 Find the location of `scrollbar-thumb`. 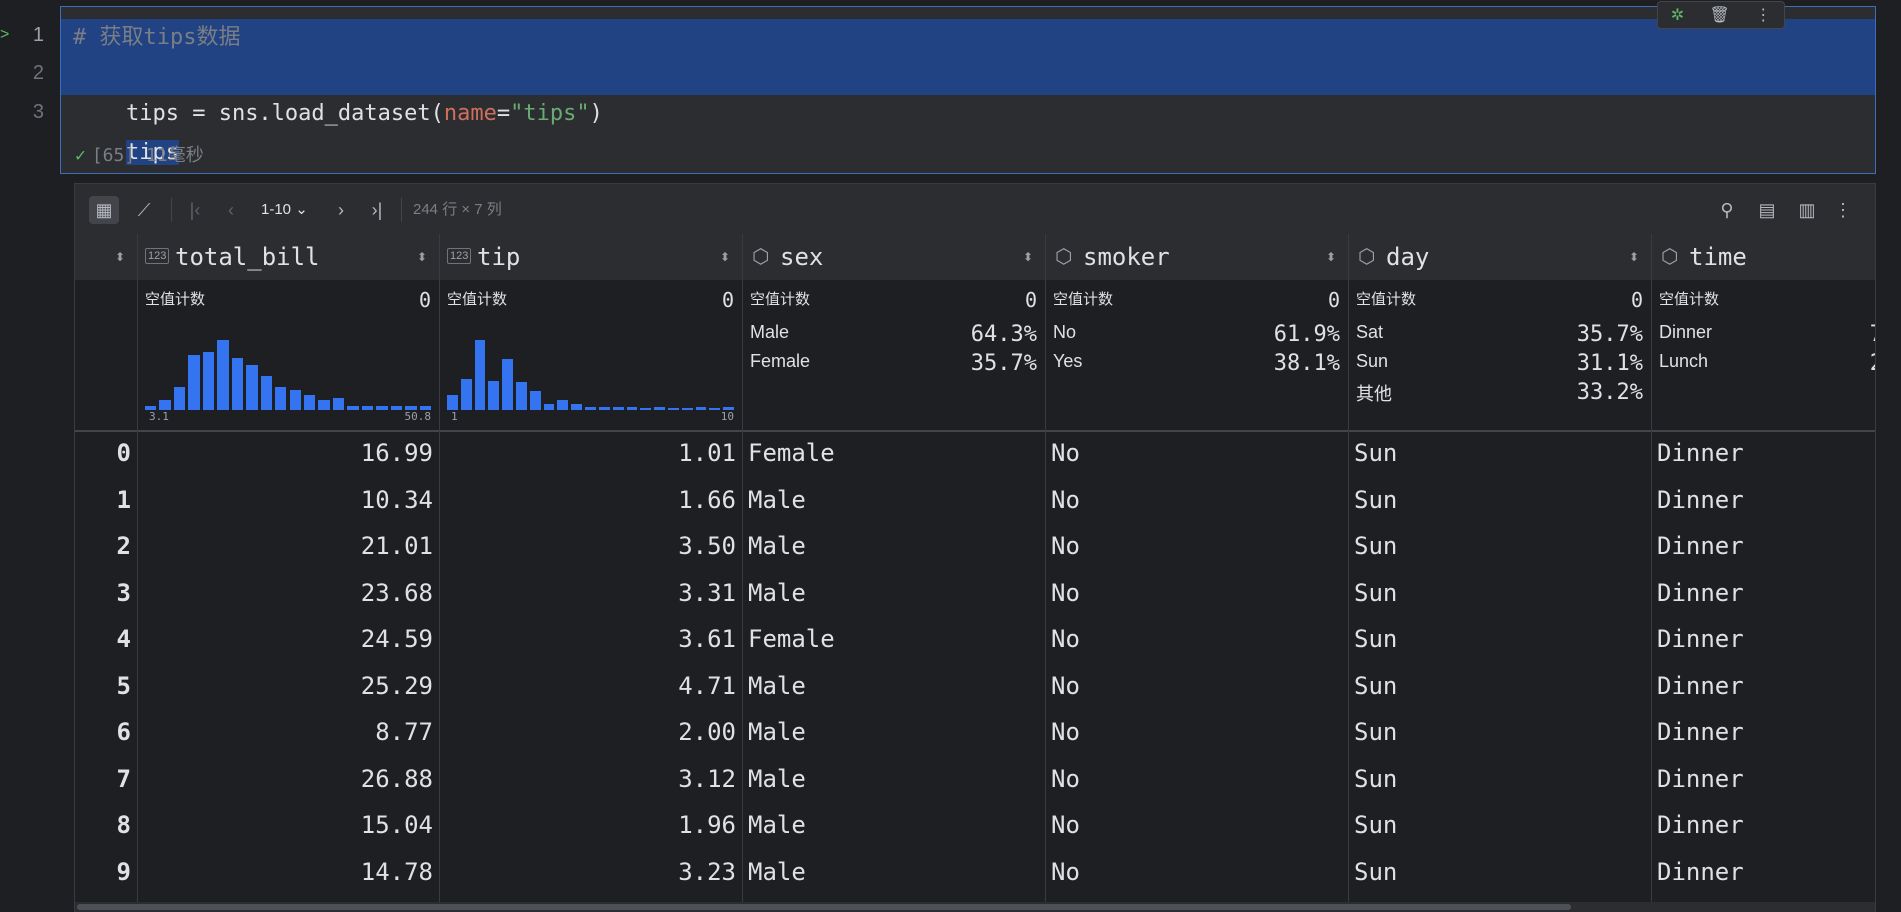

scrollbar-thumb is located at coordinates (824, 907).